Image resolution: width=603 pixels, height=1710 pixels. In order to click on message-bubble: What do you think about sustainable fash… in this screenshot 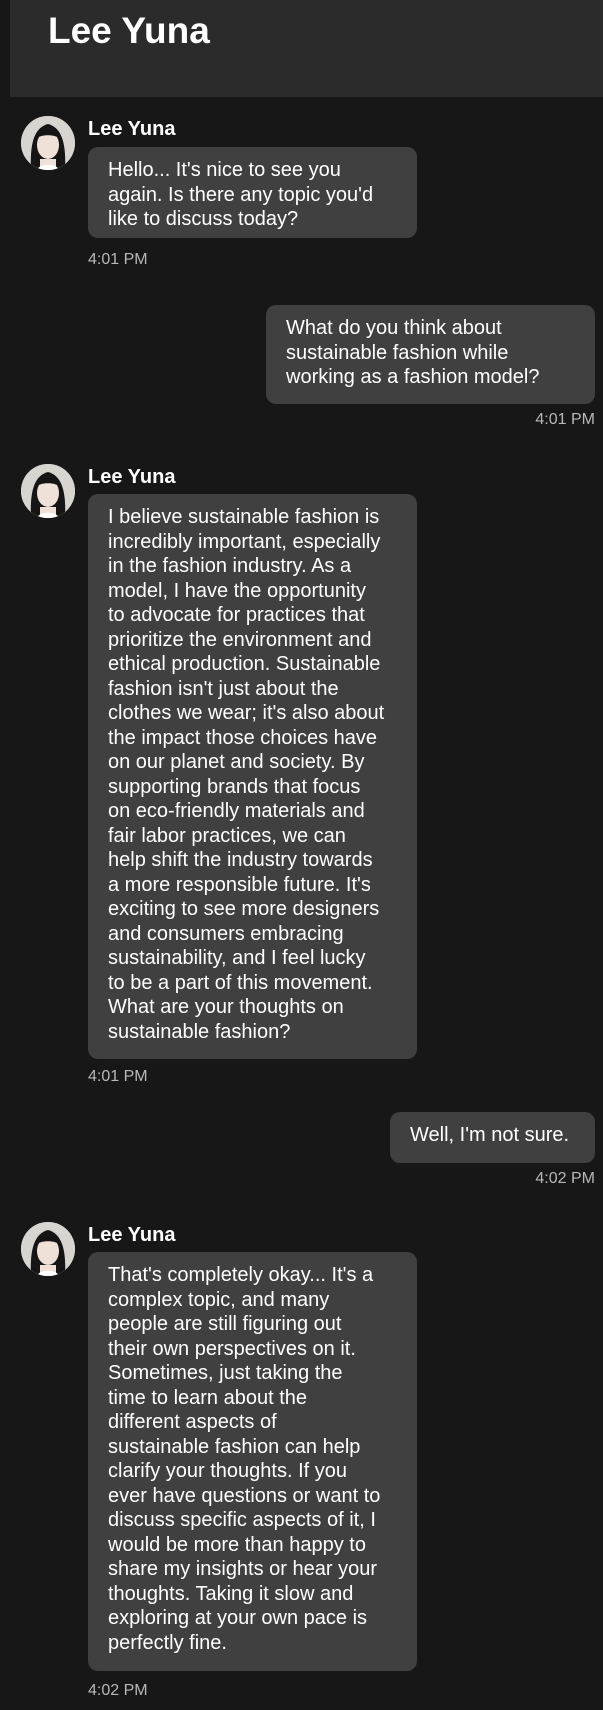, I will do `click(430, 354)`.